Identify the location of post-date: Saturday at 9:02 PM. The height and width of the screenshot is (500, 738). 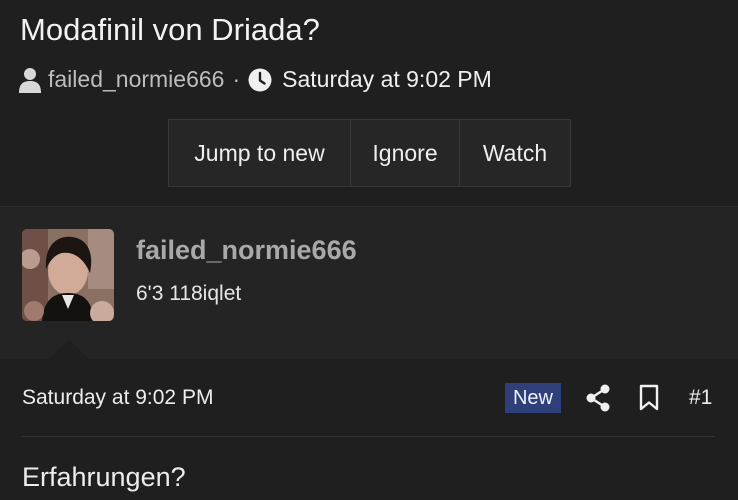
(117, 398).